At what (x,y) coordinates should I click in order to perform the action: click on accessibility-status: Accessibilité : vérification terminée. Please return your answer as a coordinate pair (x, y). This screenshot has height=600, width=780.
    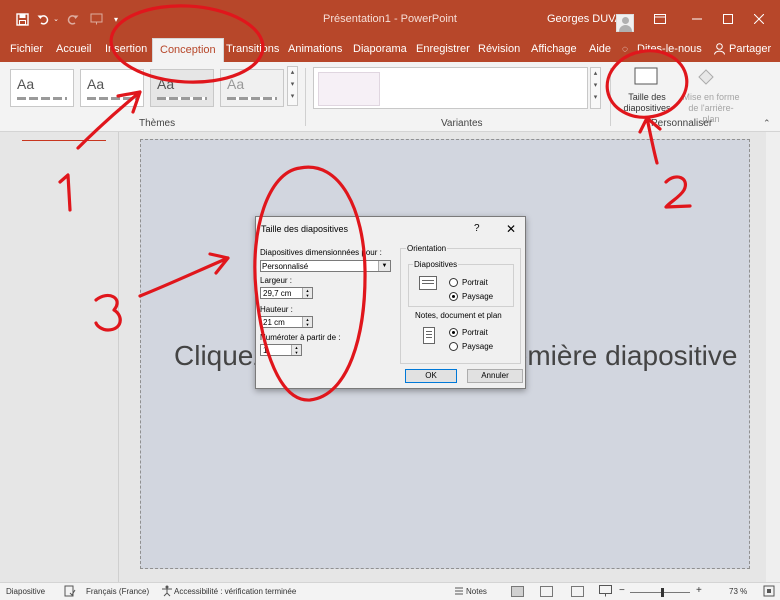
    Looking at the image, I should click on (235, 591).